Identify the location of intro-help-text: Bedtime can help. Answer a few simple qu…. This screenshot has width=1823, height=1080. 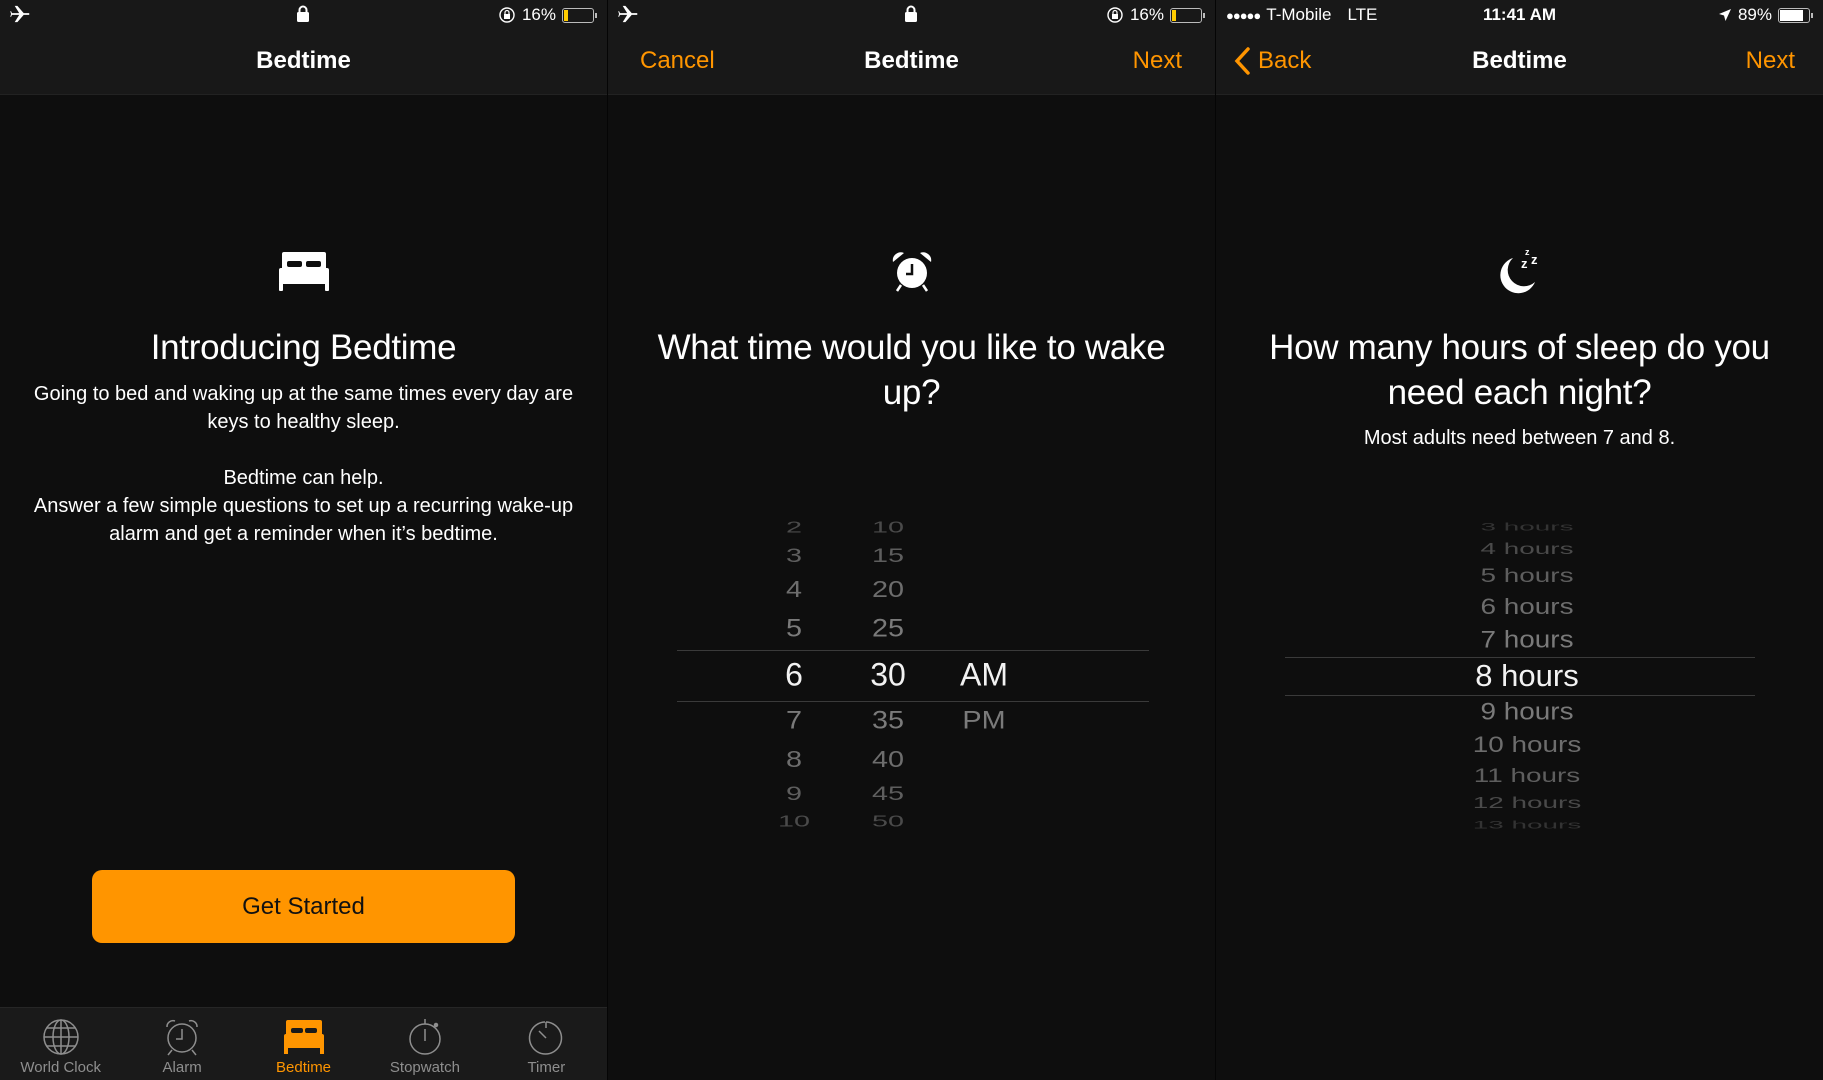
(303, 506).